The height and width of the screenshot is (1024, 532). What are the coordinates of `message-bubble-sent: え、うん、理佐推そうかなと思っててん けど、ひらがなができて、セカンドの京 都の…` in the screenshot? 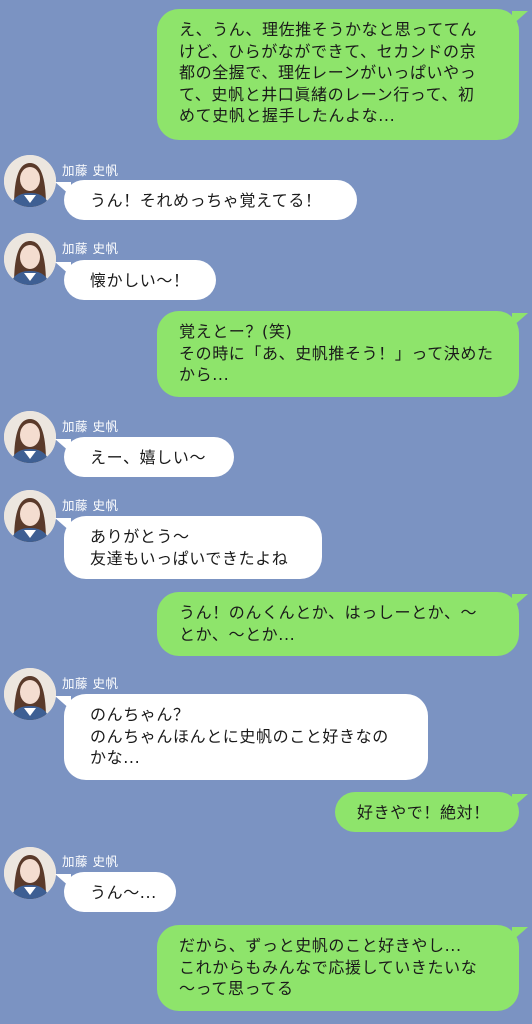 It's located at (342, 74).